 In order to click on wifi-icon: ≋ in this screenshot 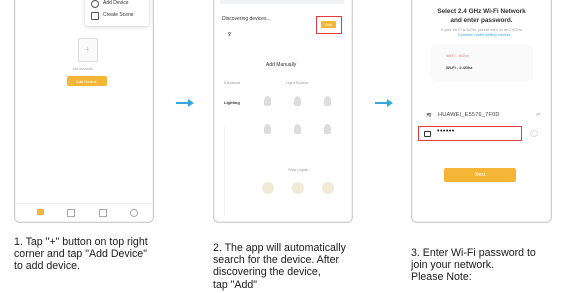, I will do `click(429, 115)`.